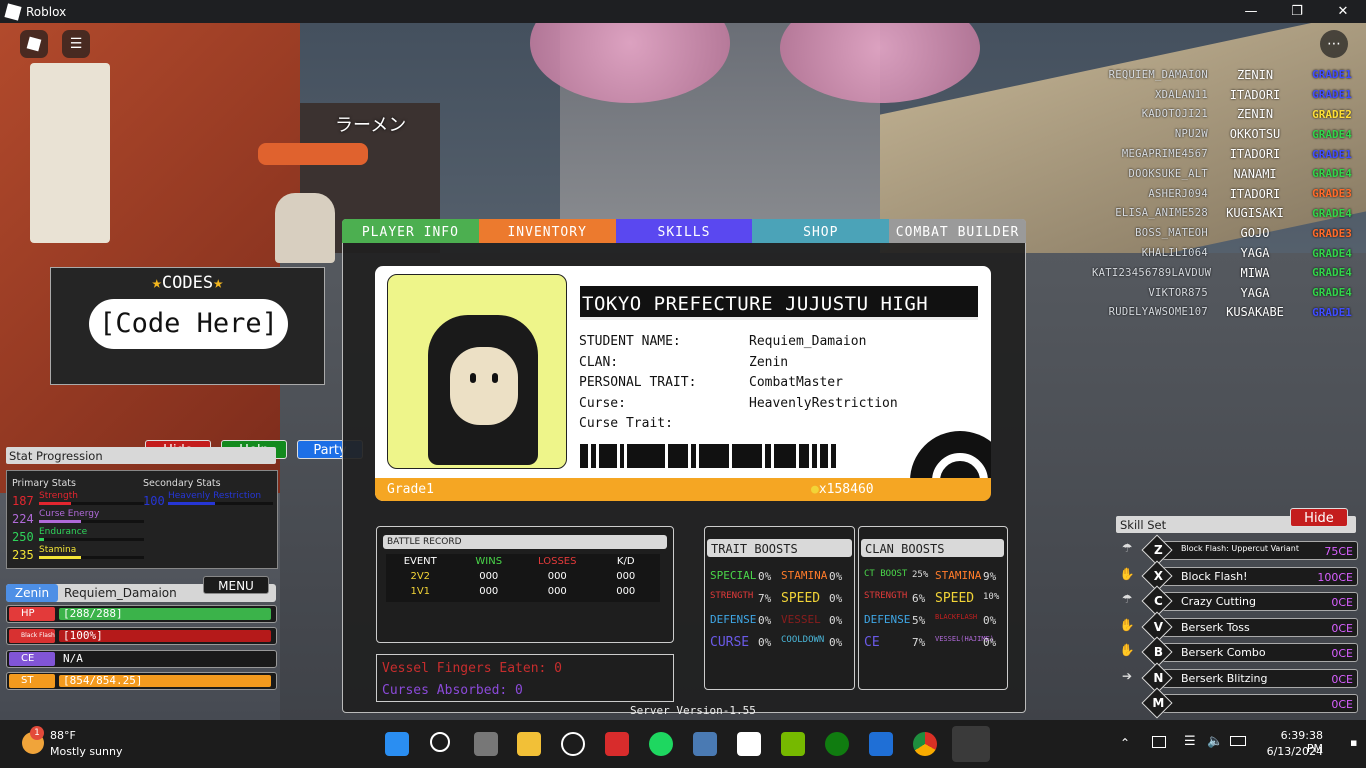 This screenshot has width=1366, height=768. What do you see at coordinates (1260, 601) in the screenshot?
I see `skill-row: Crazy Cutting 0CE` at bounding box center [1260, 601].